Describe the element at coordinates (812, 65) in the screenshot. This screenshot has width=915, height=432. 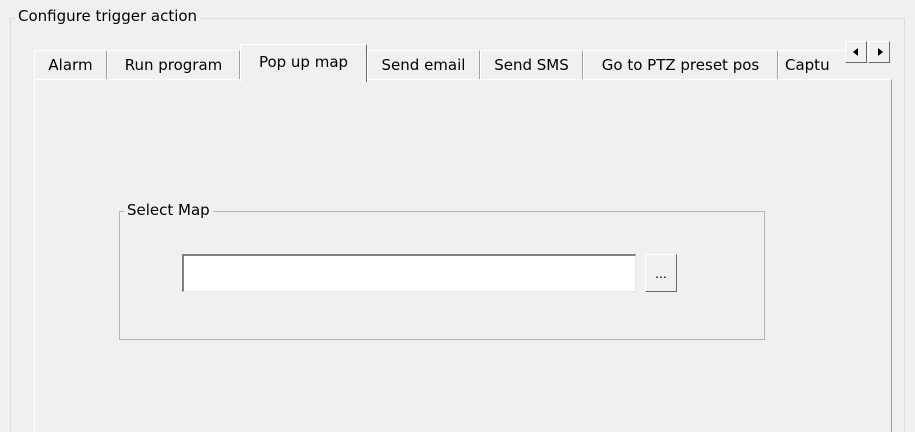
I see `tab-capture: Captu` at that location.